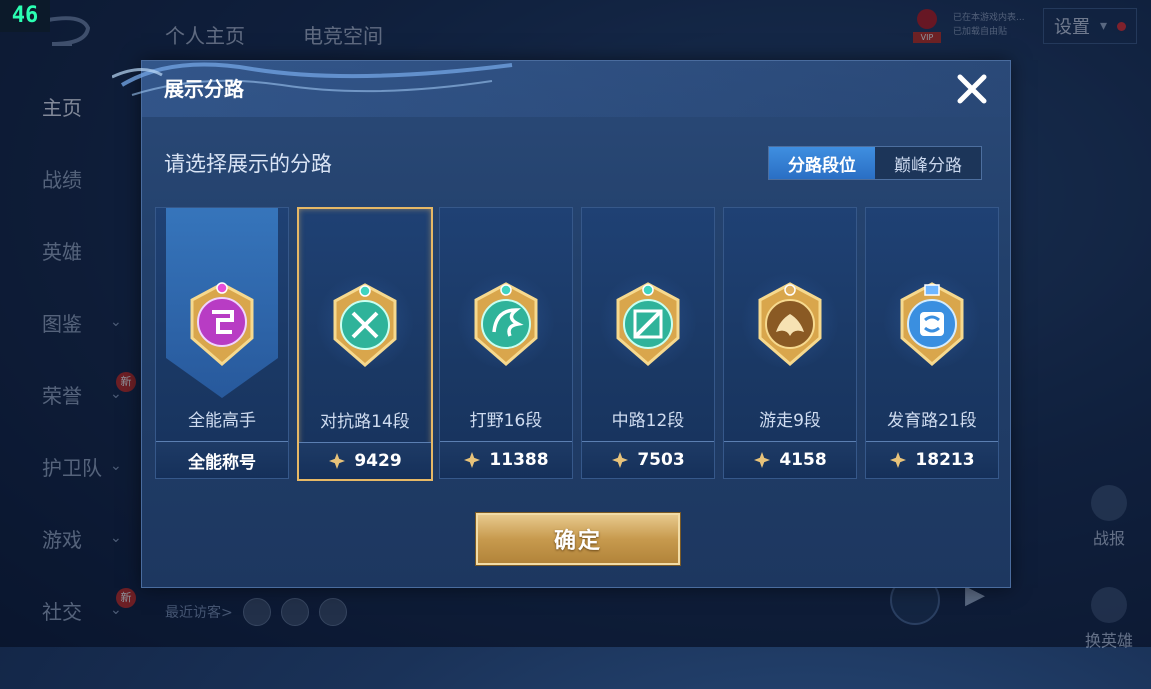  I want to click on title-label: 全能称号, so click(222, 462).